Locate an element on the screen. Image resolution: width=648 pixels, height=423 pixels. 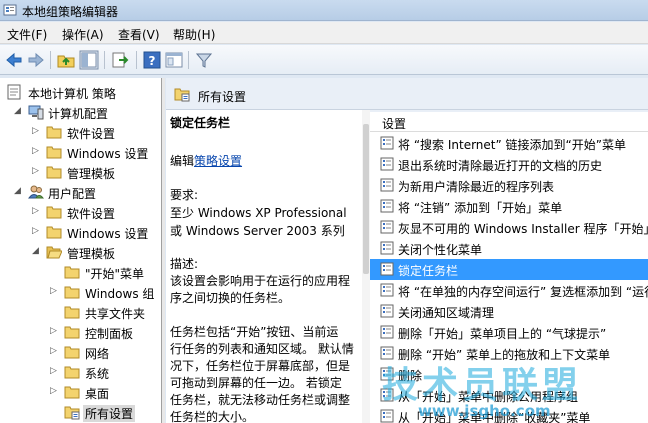
tree-item-control-panel: ▷ 控制面板 is located at coordinates (80, 332).